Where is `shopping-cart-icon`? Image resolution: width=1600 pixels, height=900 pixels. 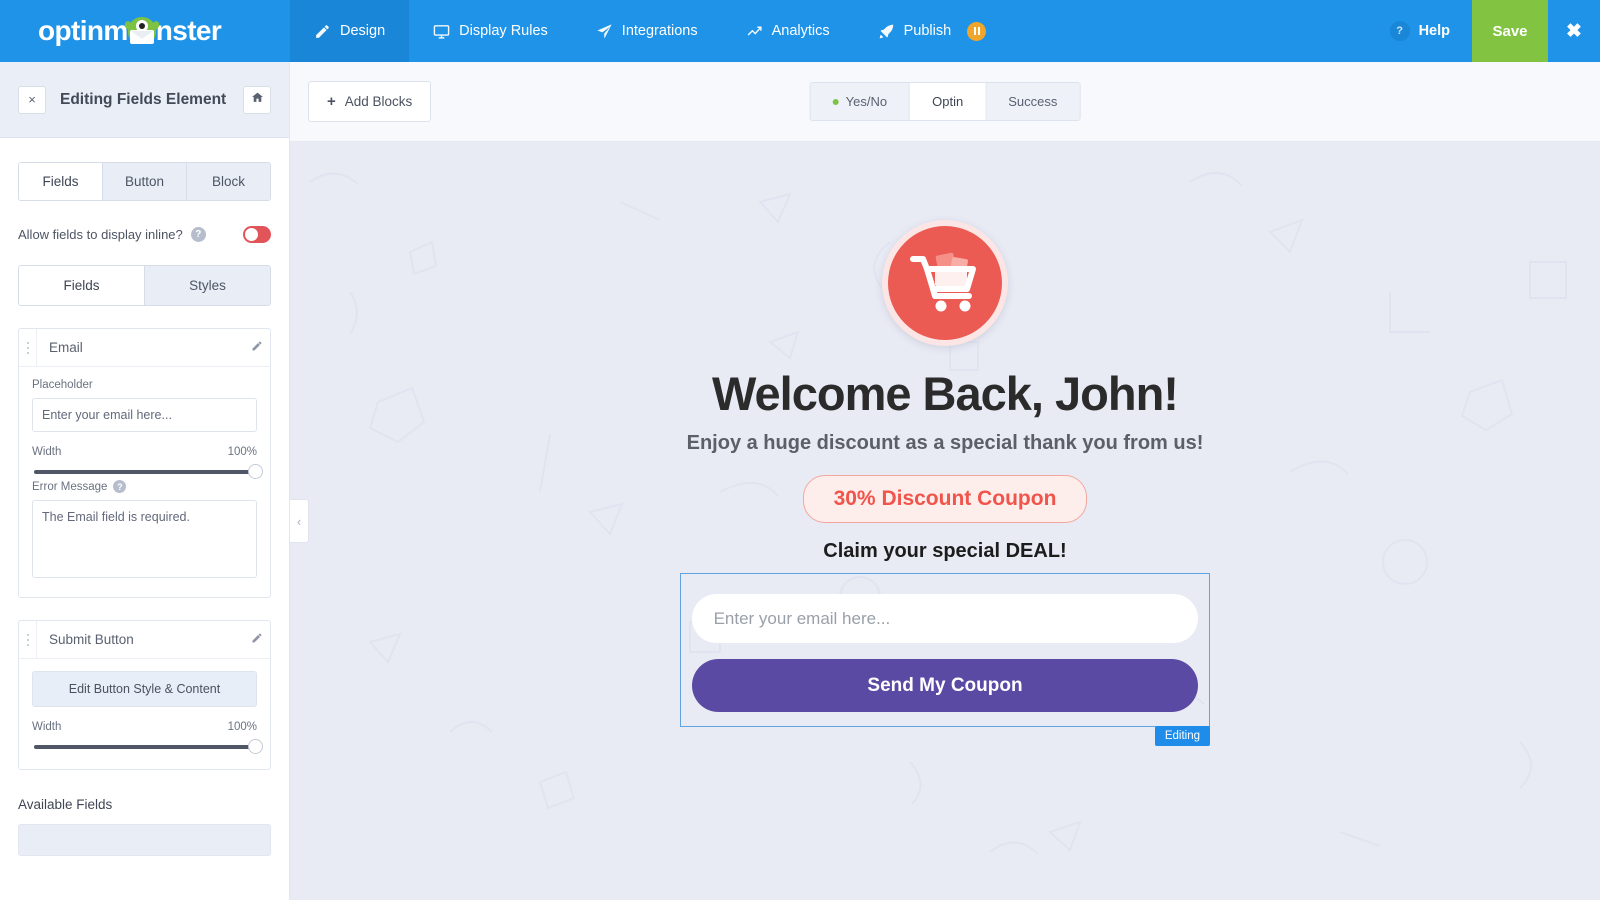 shopping-cart-icon is located at coordinates (945, 283).